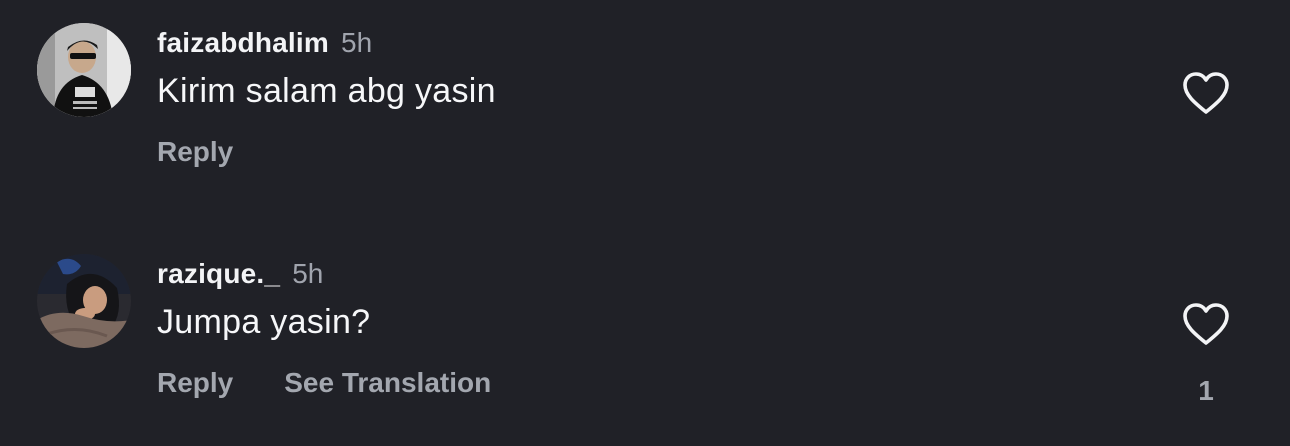 Image resolution: width=1290 pixels, height=446 pixels. I want to click on comment-actions: Reply See Translation, so click(324, 383).